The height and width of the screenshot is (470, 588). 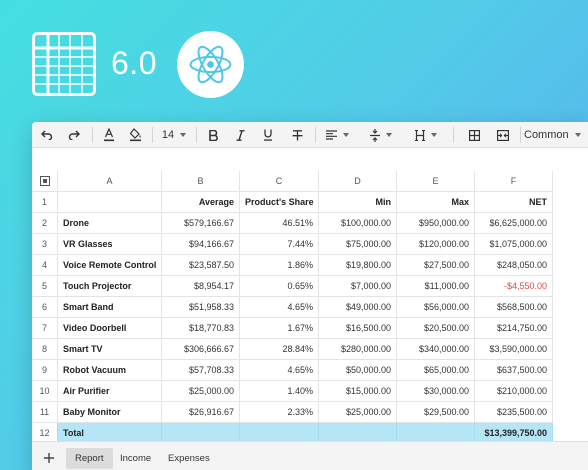 What do you see at coordinates (110, 307) in the screenshot?
I see `cell-product-name: Smart Band` at bounding box center [110, 307].